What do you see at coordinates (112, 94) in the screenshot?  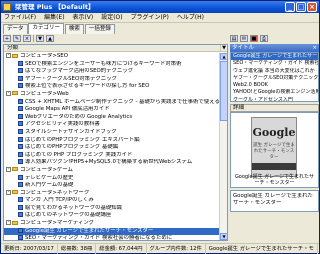 I see `category-node: - コンピュータ>Web` at bounding box center [112, 94].